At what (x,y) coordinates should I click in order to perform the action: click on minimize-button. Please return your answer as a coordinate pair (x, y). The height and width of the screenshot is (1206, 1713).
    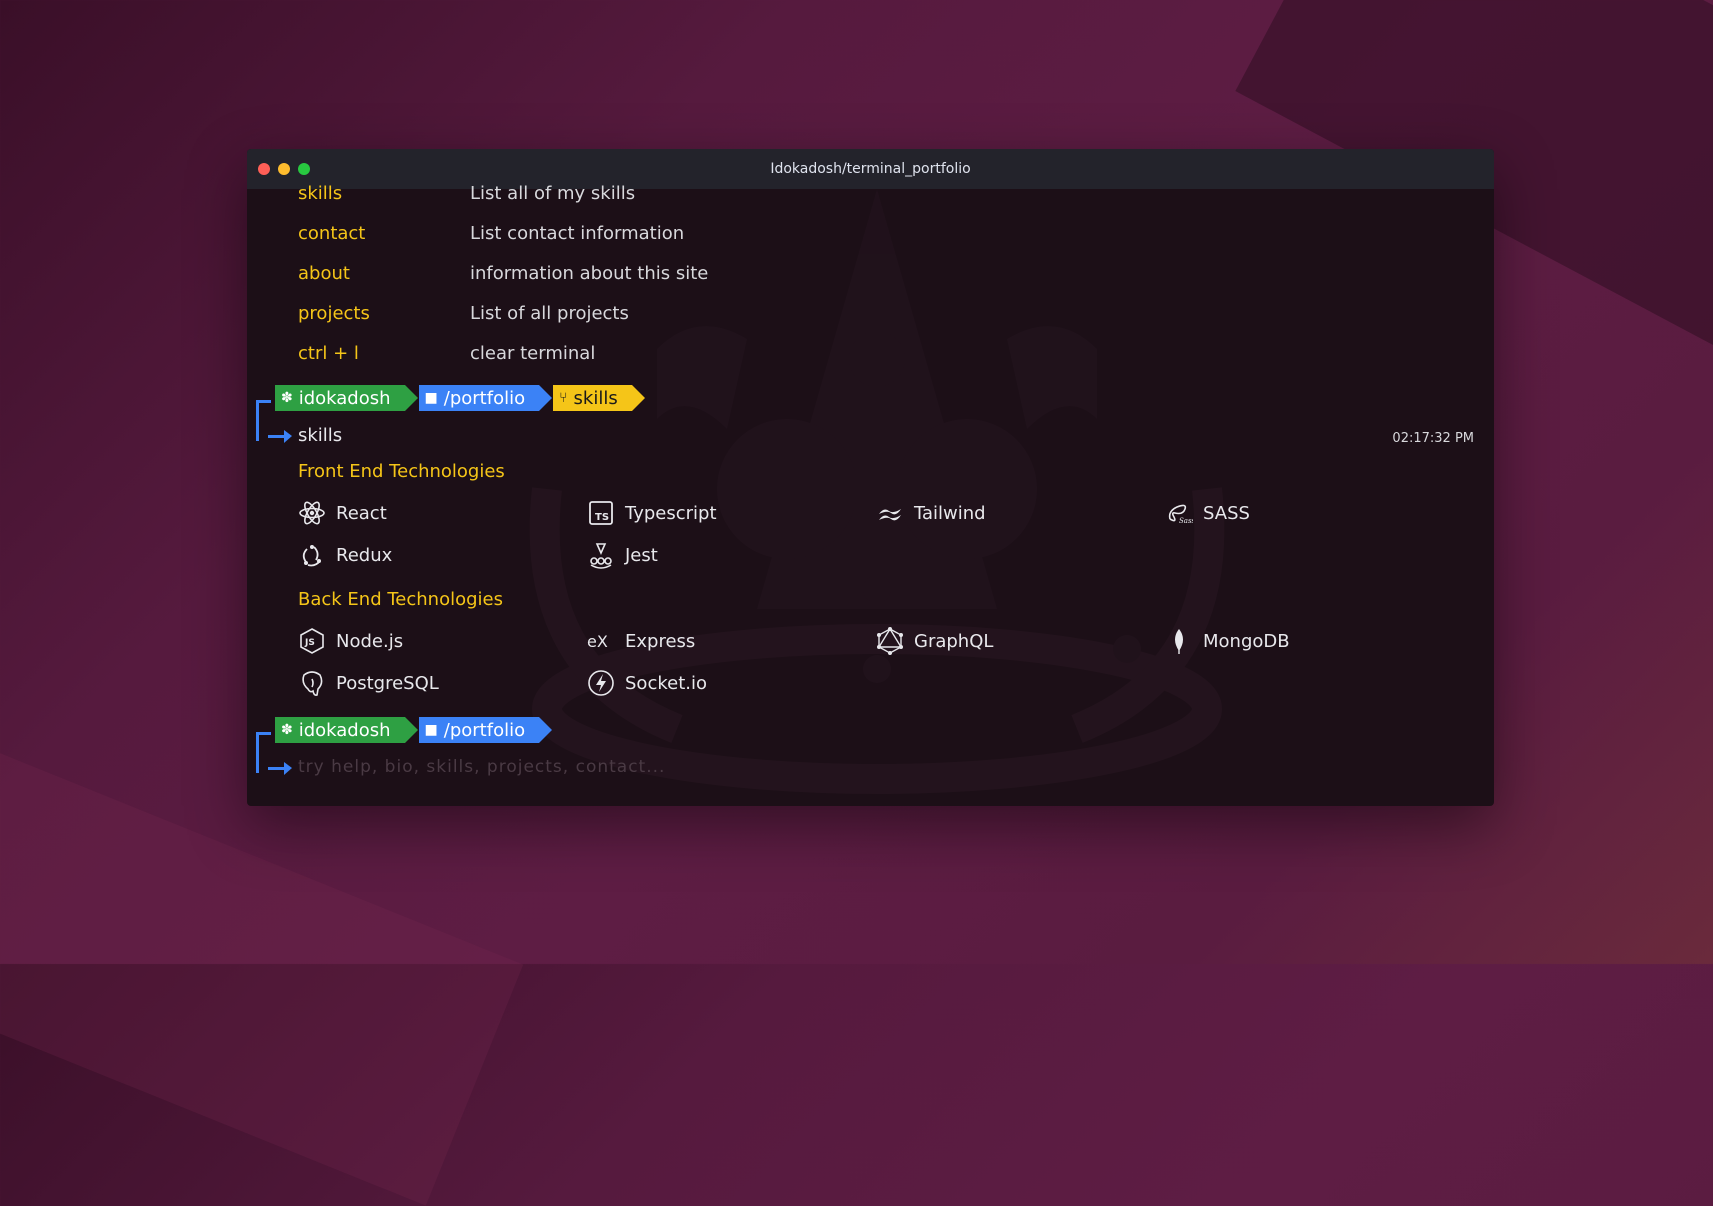
    Looking at the image, I should click on (284, 169).